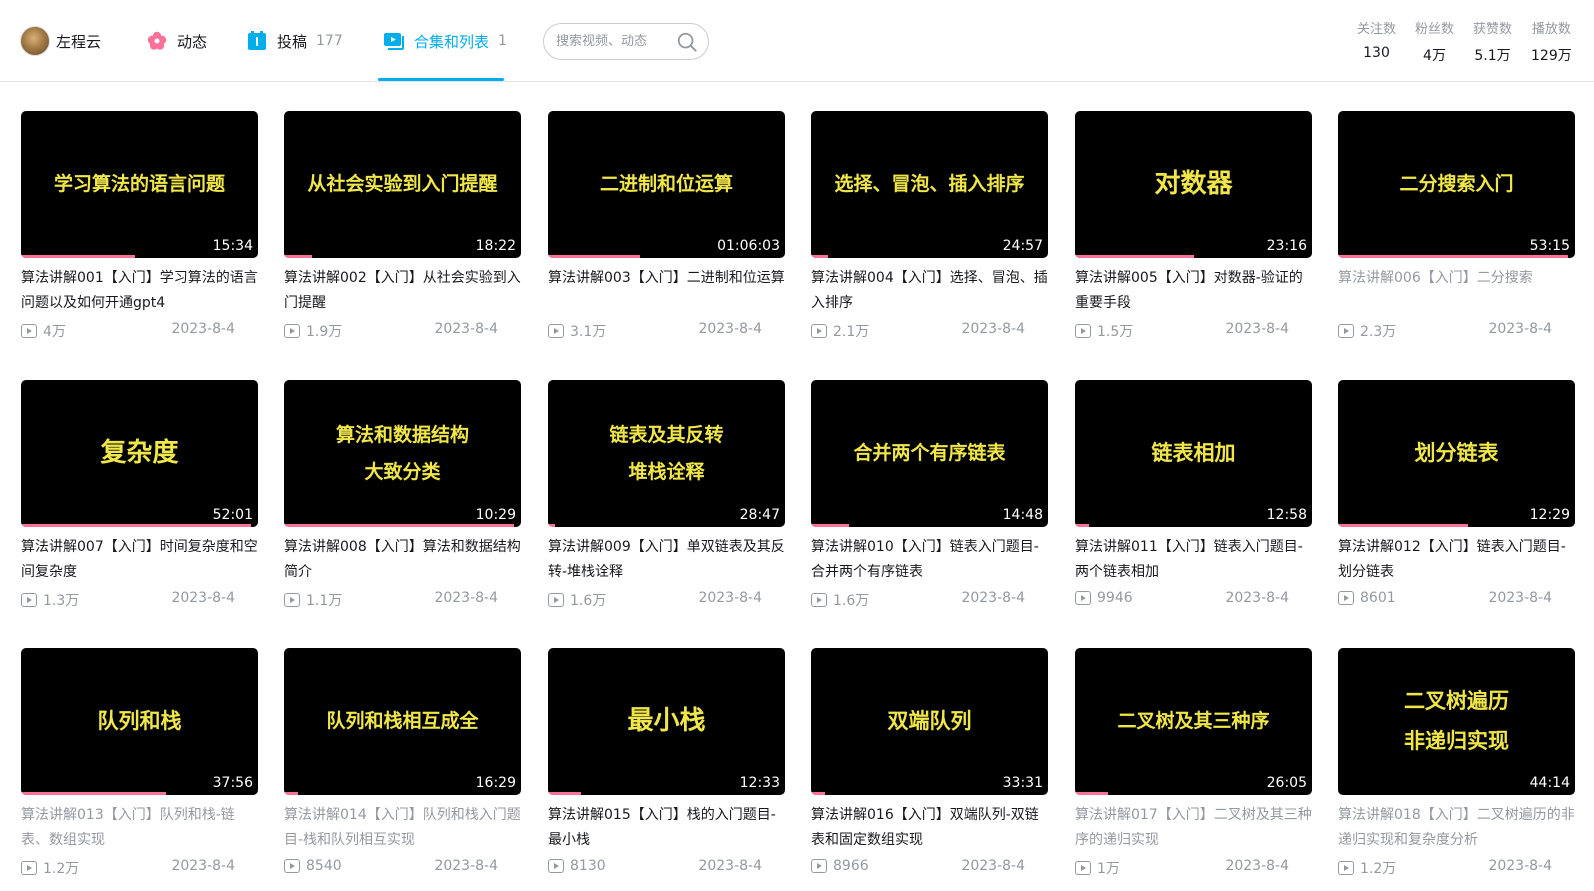 Image resolution: width=1594 pixels, height=891 pixels. I want to click on video-thumbnail: 从社会实验到入门提醒 18:22, so click(402, 184).